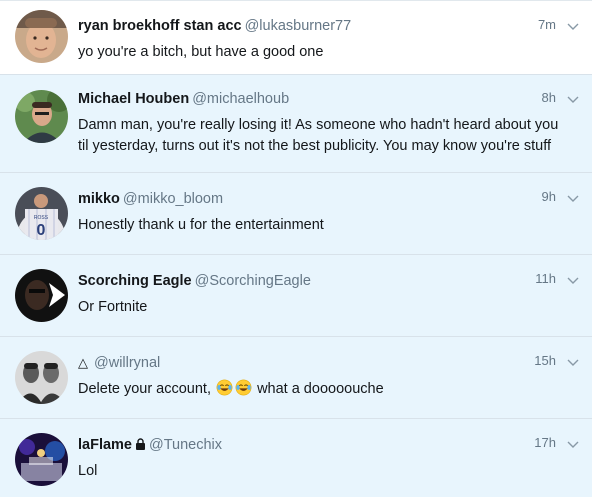 The height and width of the screenshot is (497, 592). Describe the element at coordinates (127, 363) in the screenshot. I see `user-handle: @willrynal` at that location.